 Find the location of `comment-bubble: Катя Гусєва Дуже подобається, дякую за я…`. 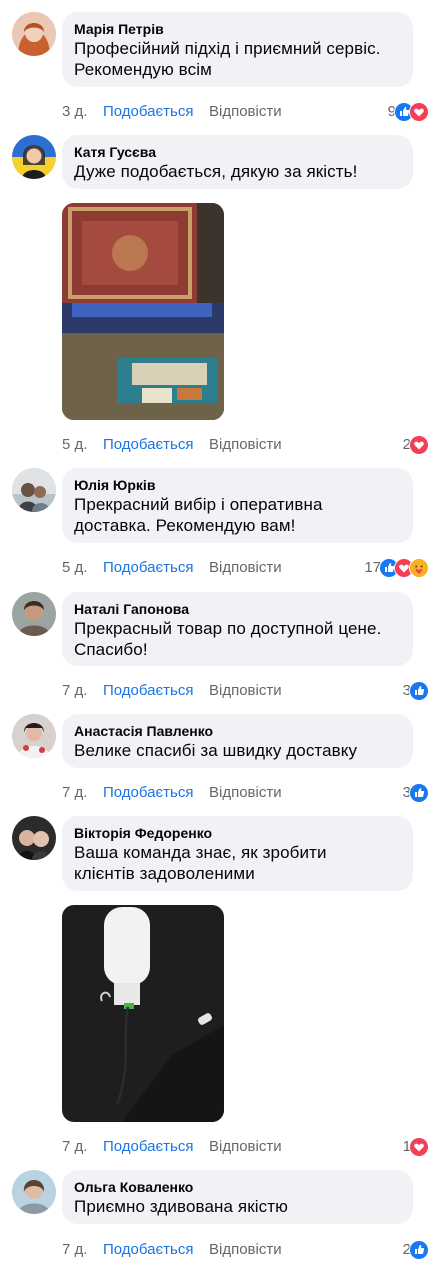

comment-bubble: Катя Гусєва Дуже подобається, дякую за я… is located at coordinates (237, 162).